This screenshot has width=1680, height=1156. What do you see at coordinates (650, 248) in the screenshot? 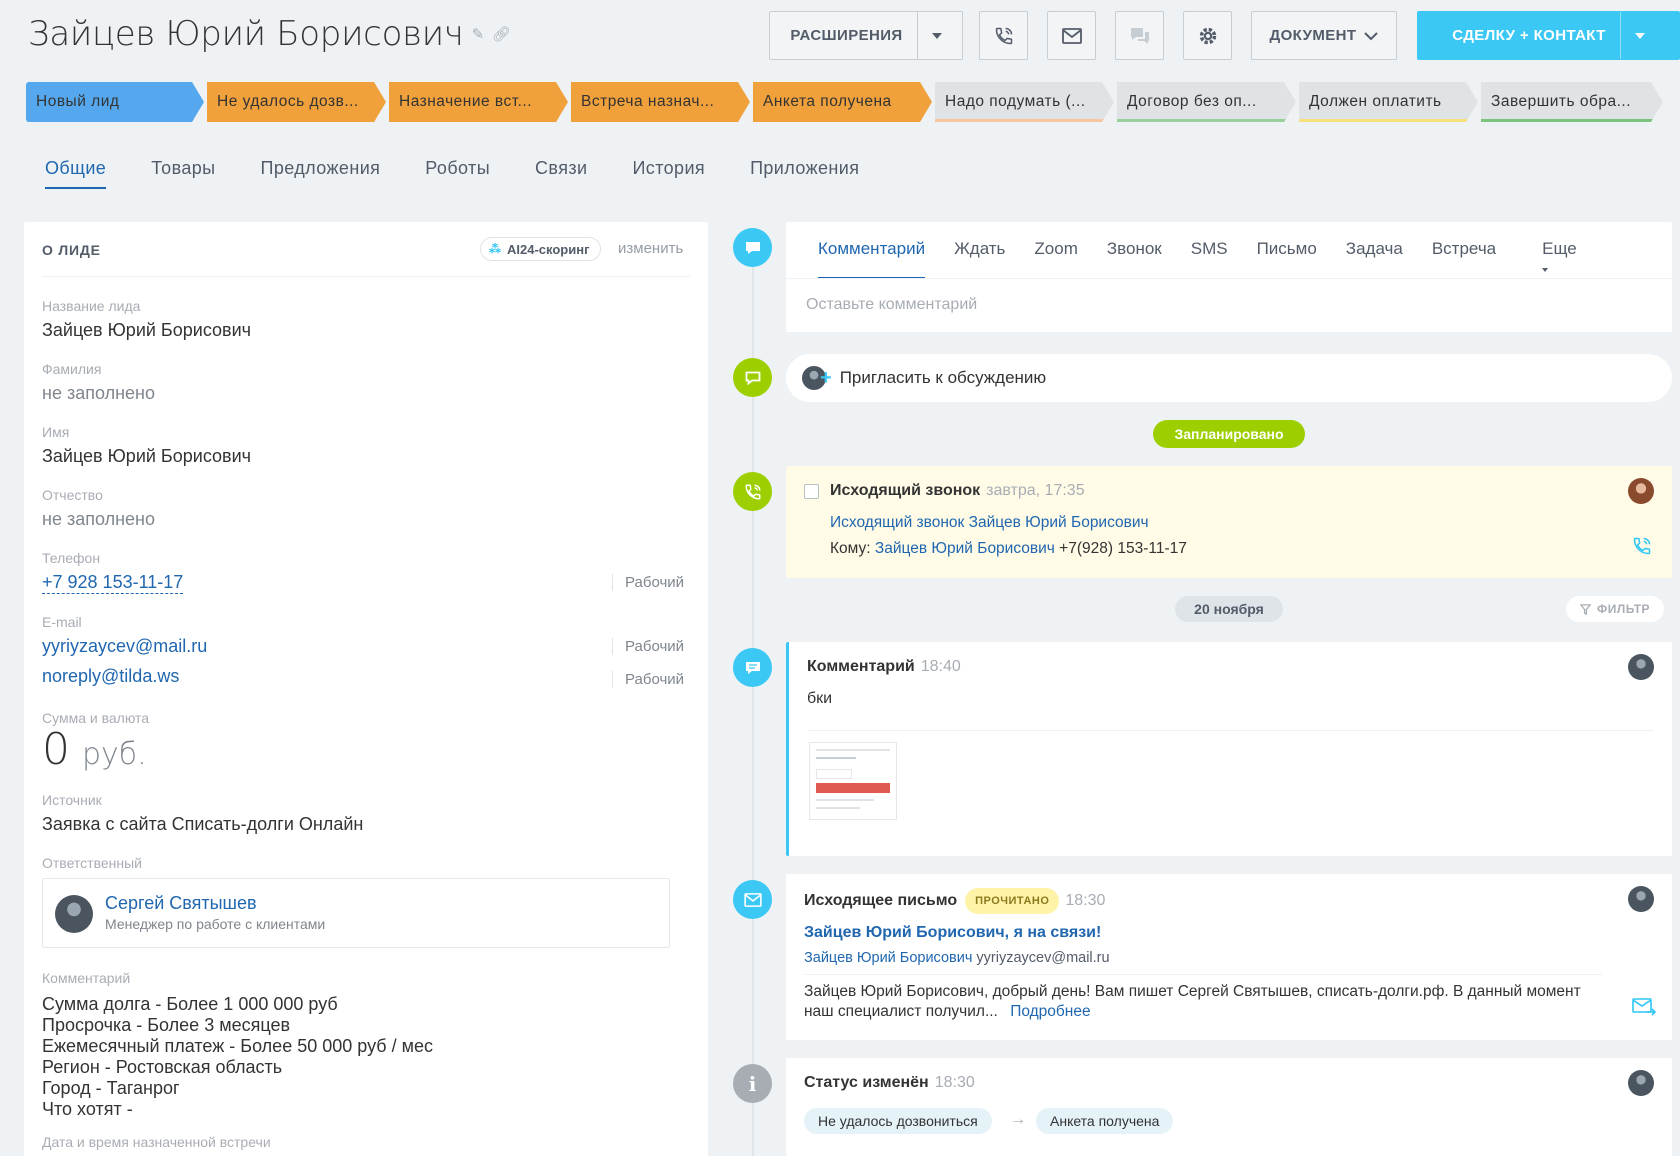
I see `edit-link: изменить` at bounding box center [650, 248].